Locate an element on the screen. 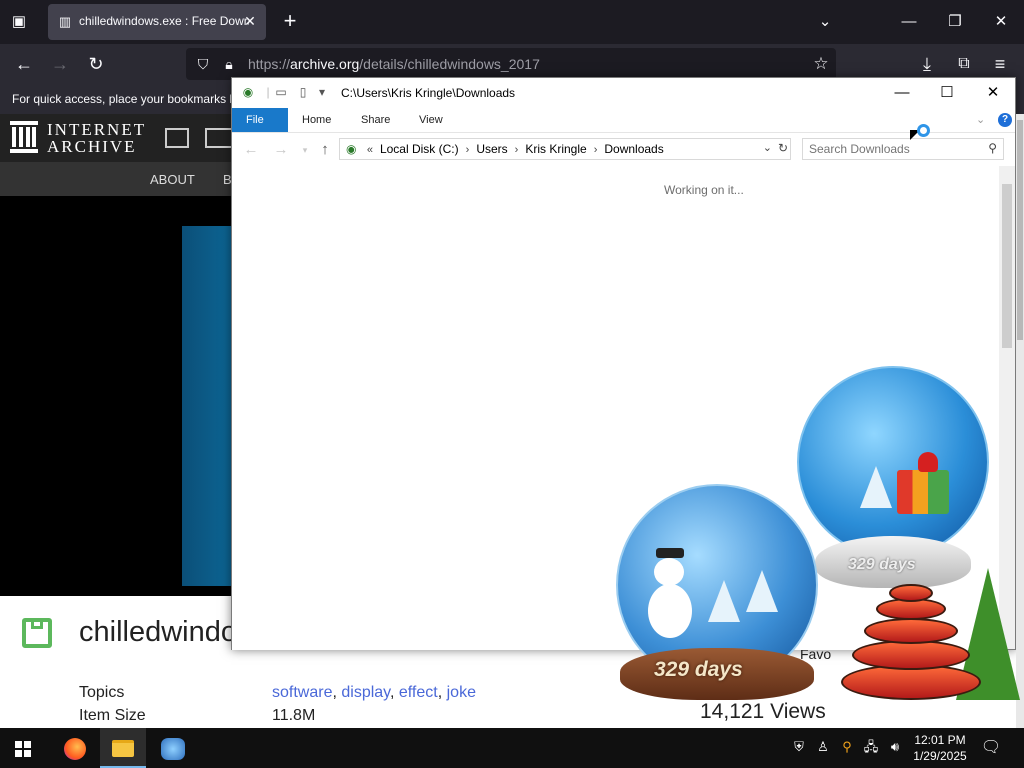 The image size is (1024, 768). tray-security-icon: ⛨ is located at coordinates (799, 747).